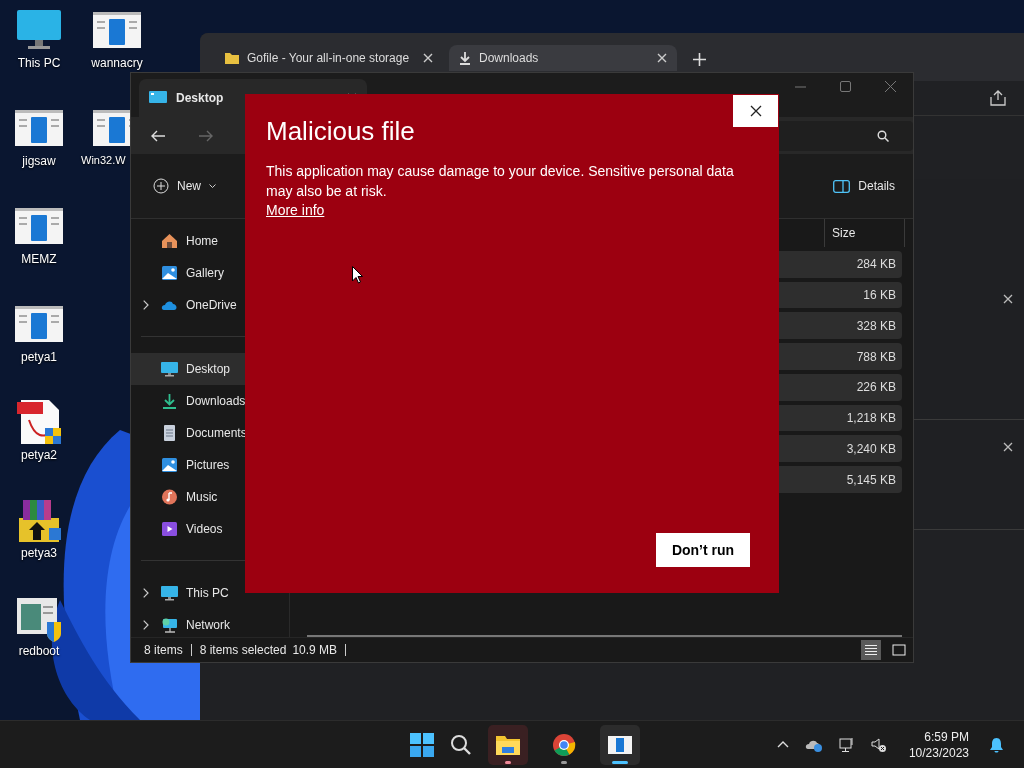 The width and height of the screenshot is (1024, 768). Describe the element at coordinates (39, 651) in the screenshot. I see `icon-label: redboot` at that location.